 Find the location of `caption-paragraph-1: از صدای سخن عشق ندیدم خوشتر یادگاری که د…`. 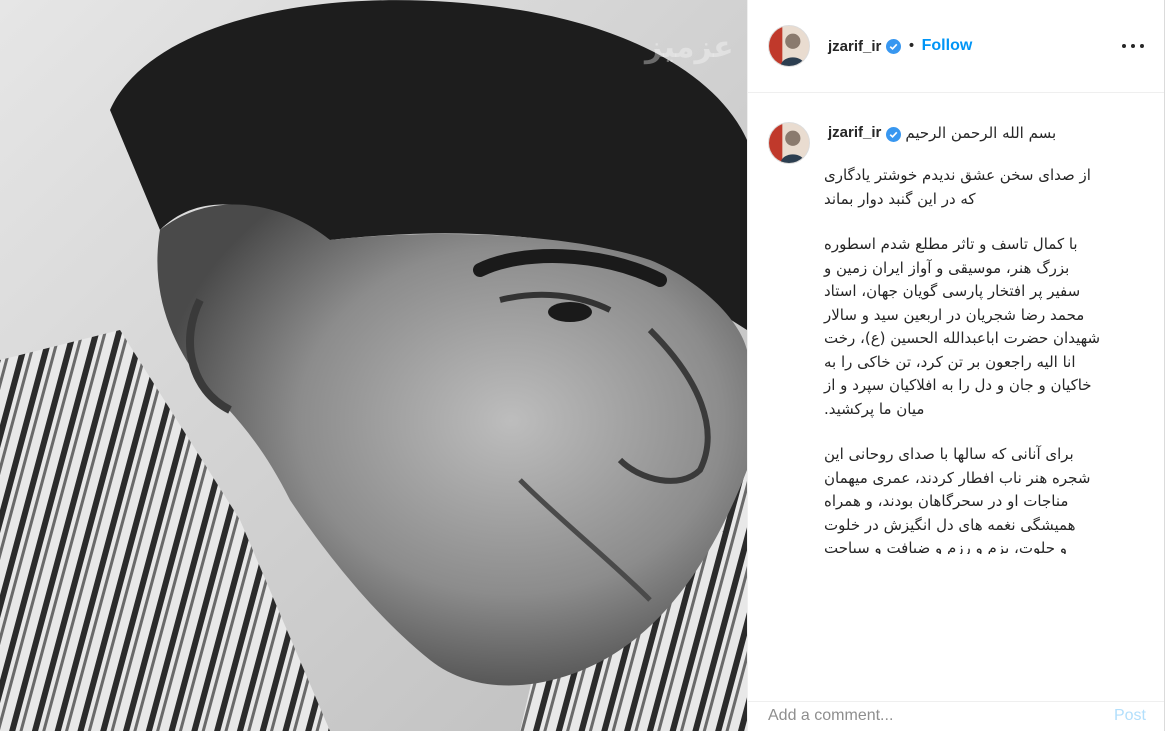

caption-paragraph-1: از صدای سخن عشق ندیدم خوشتر یادگاری که د… is located at coordinates (957, 187).